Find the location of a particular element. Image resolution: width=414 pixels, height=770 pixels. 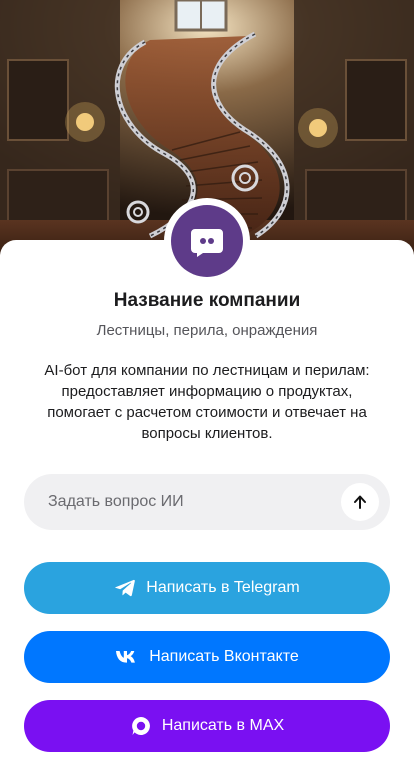

avatar is located at coordinates (207, 241).